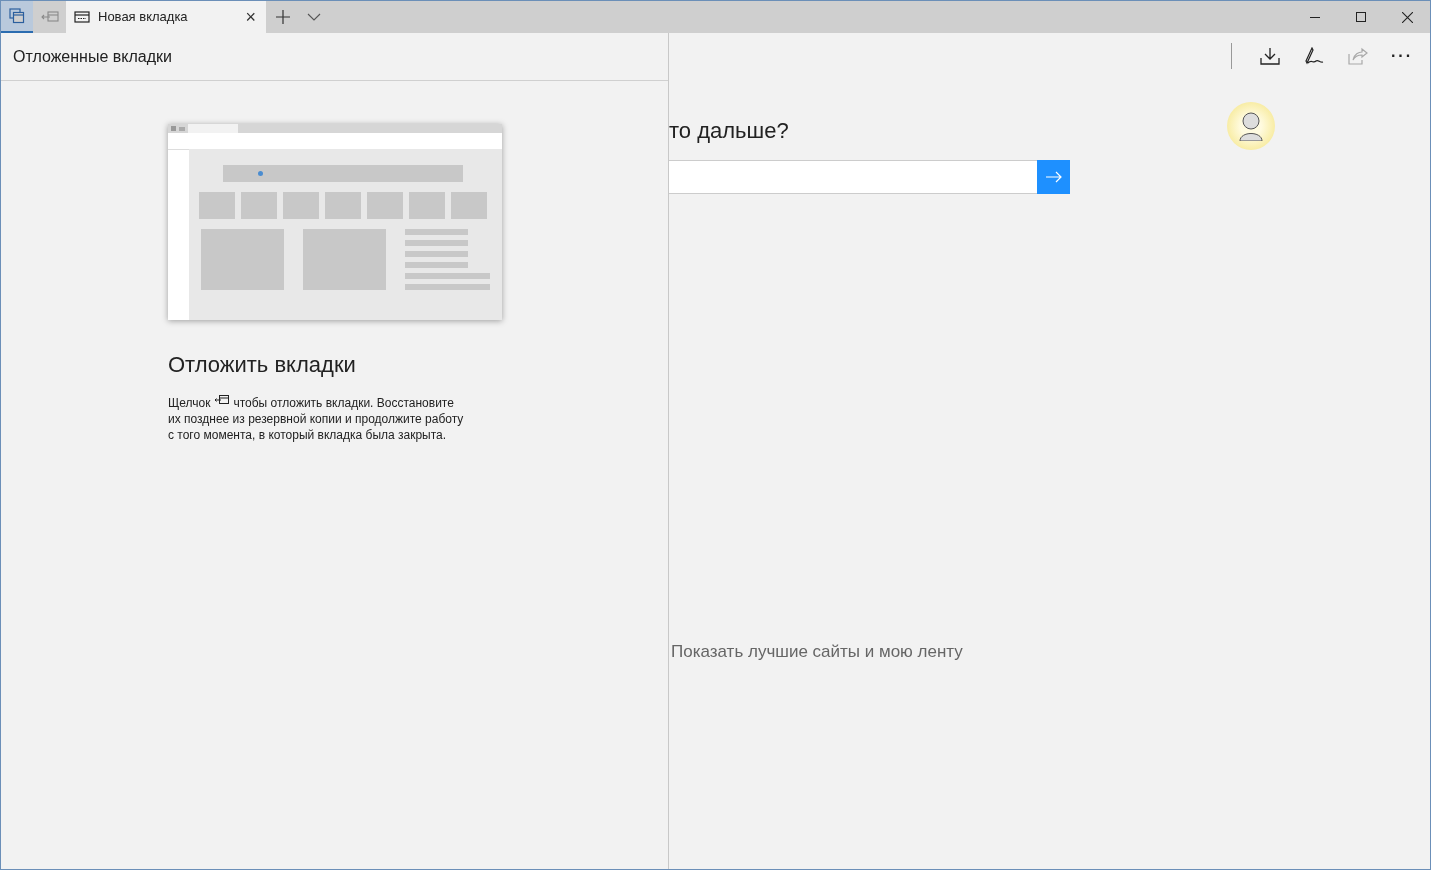 The image size is (1431, 870). What do you see at coordinates (189, 403) in the screenshot?
I see `description-text: Щелчок` at bounding box center [189, 403].